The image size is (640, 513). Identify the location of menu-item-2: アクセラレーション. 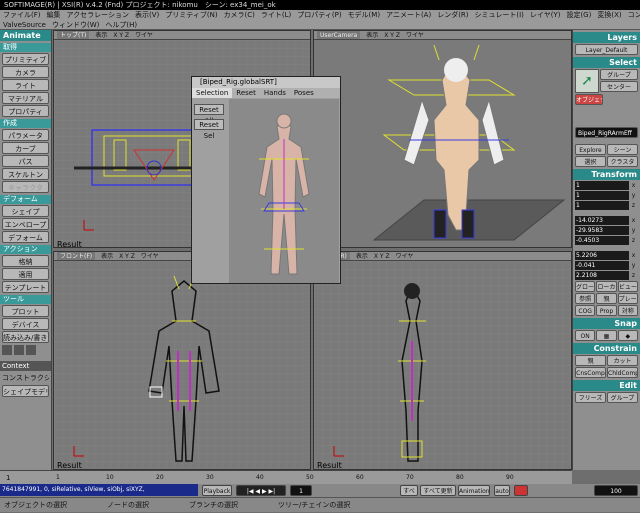
(98, 15).